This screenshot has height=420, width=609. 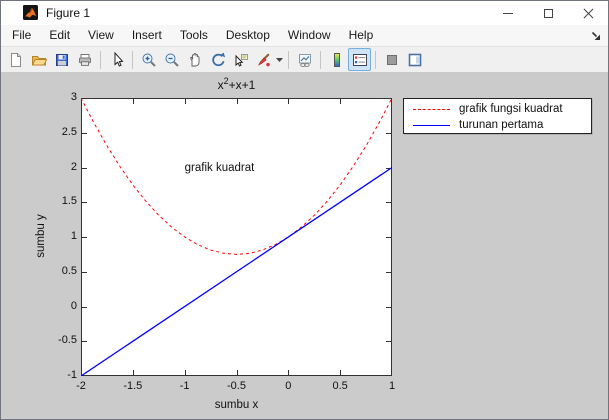 I want to click on rotate-3d-icon, so click(x=218, y=59).